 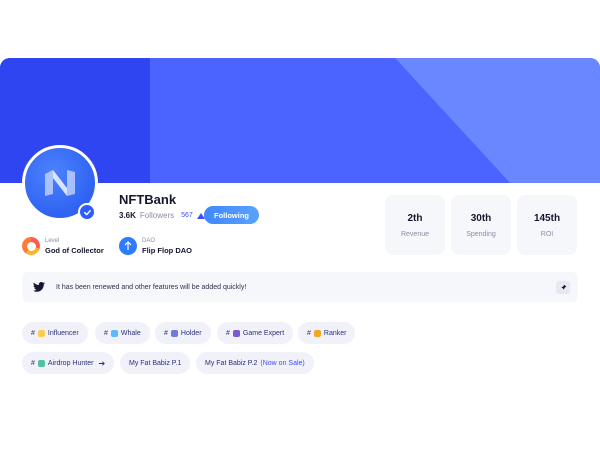 I want to click on twitter-icon, so click(x=39, y=287).